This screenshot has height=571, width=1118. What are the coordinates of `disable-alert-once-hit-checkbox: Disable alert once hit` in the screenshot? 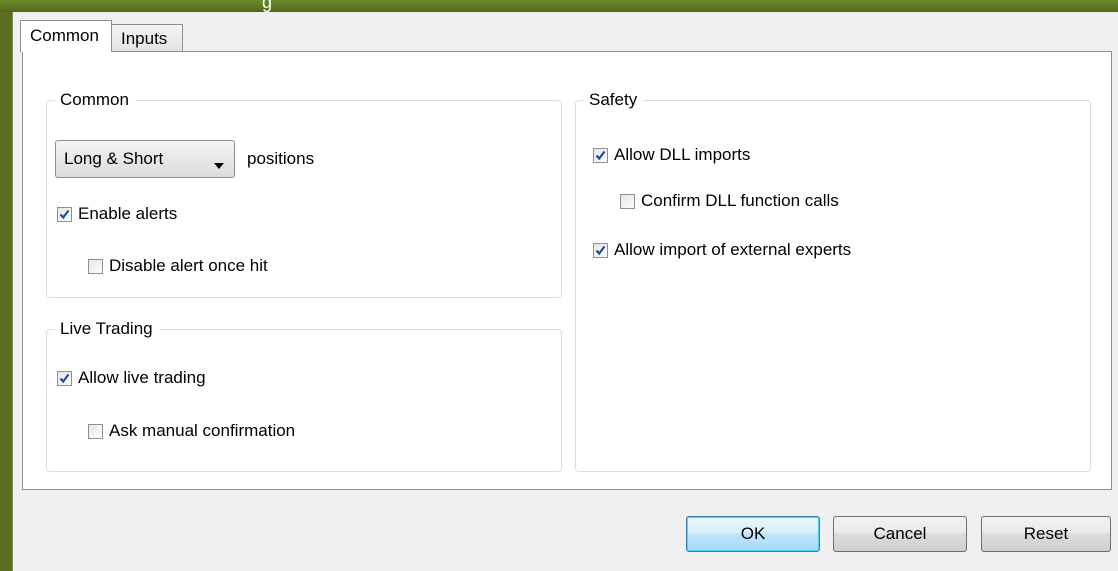 It's located at (178, 266).